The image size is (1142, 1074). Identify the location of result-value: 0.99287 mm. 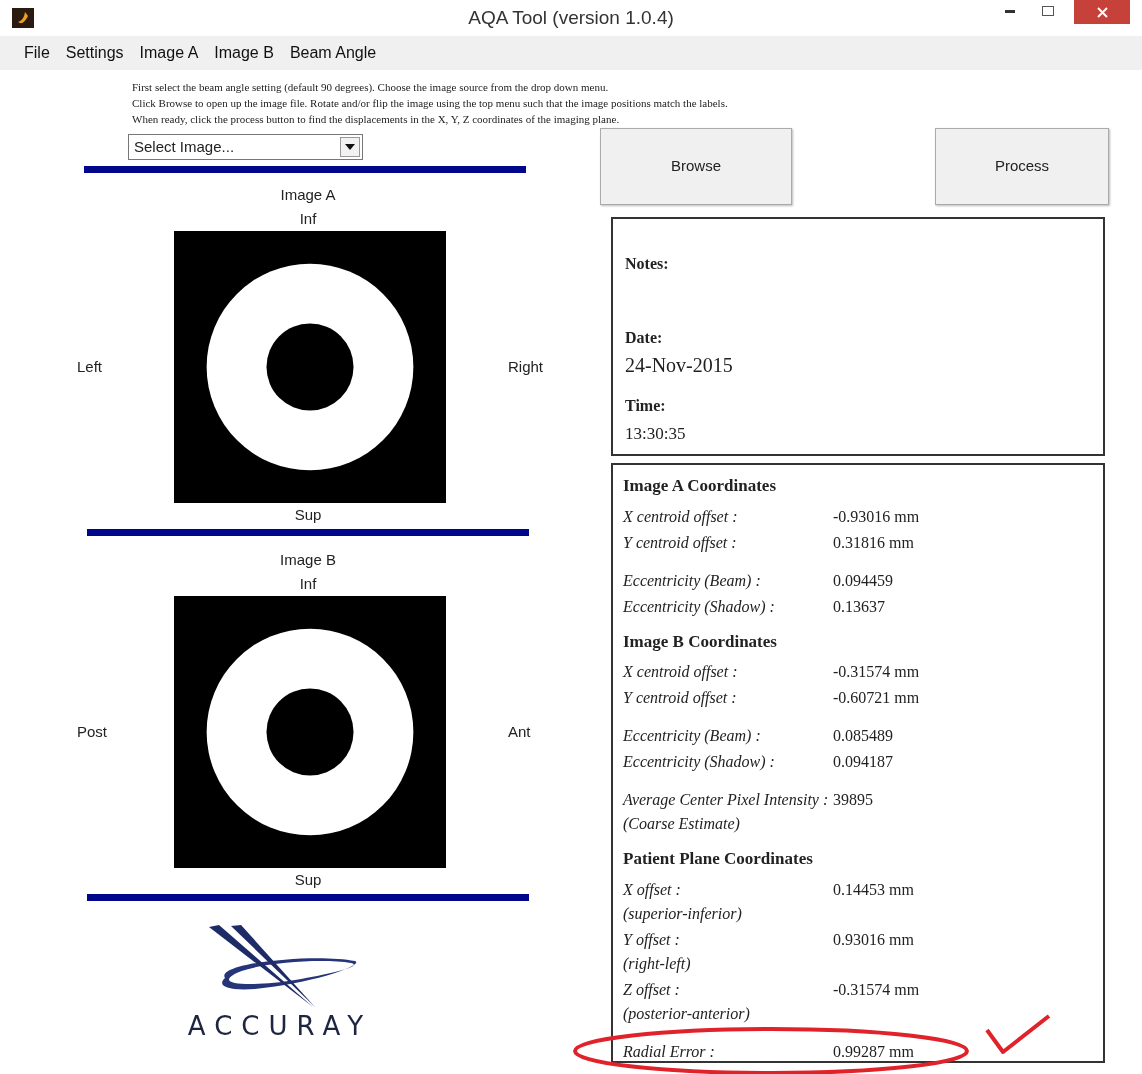
(873, 1051).